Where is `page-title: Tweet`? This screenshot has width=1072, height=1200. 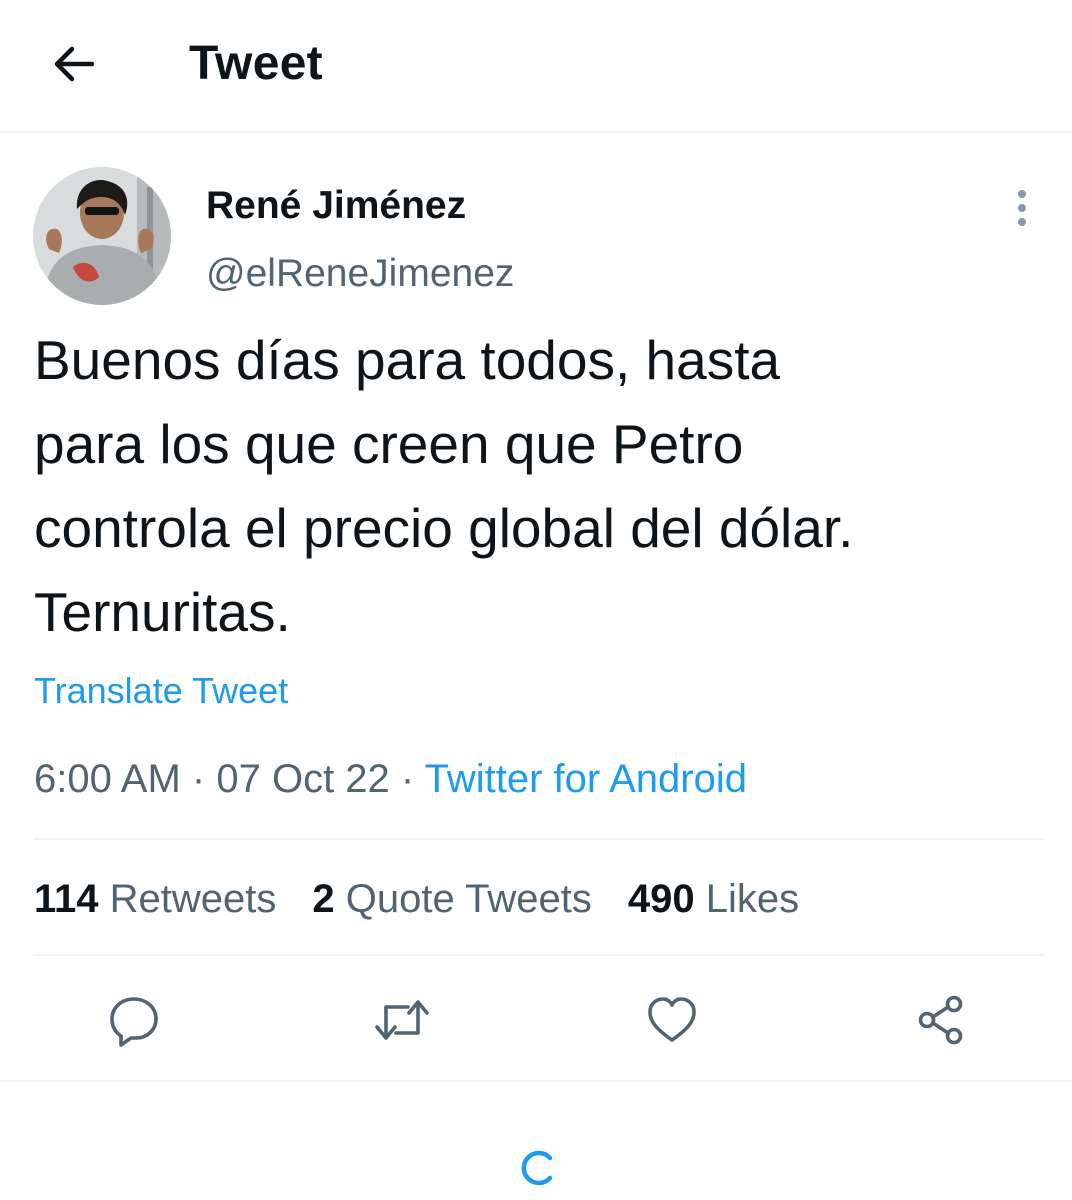
page-title: Tweet is located at coordinates (256, 63).